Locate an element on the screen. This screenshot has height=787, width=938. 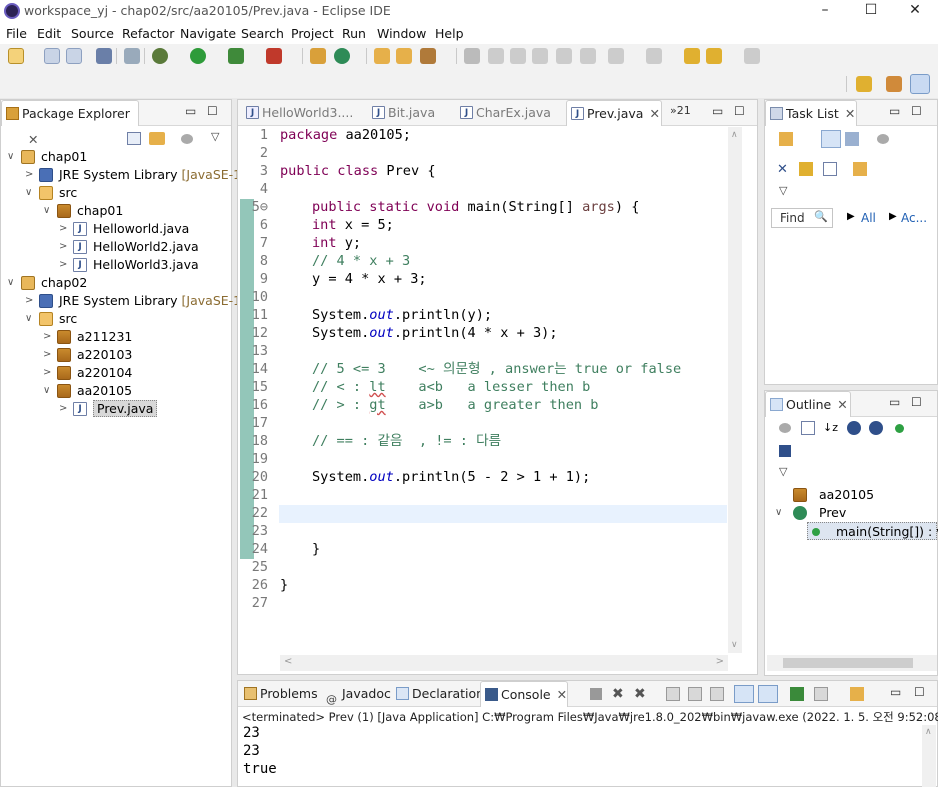
expand-icon: ∨ is located at coordinates (780, 513).